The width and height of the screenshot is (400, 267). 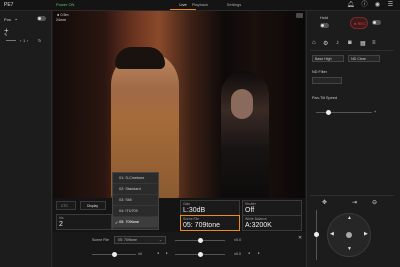 I want to click on edit-icon: ✎, so click(x=5, y=34).